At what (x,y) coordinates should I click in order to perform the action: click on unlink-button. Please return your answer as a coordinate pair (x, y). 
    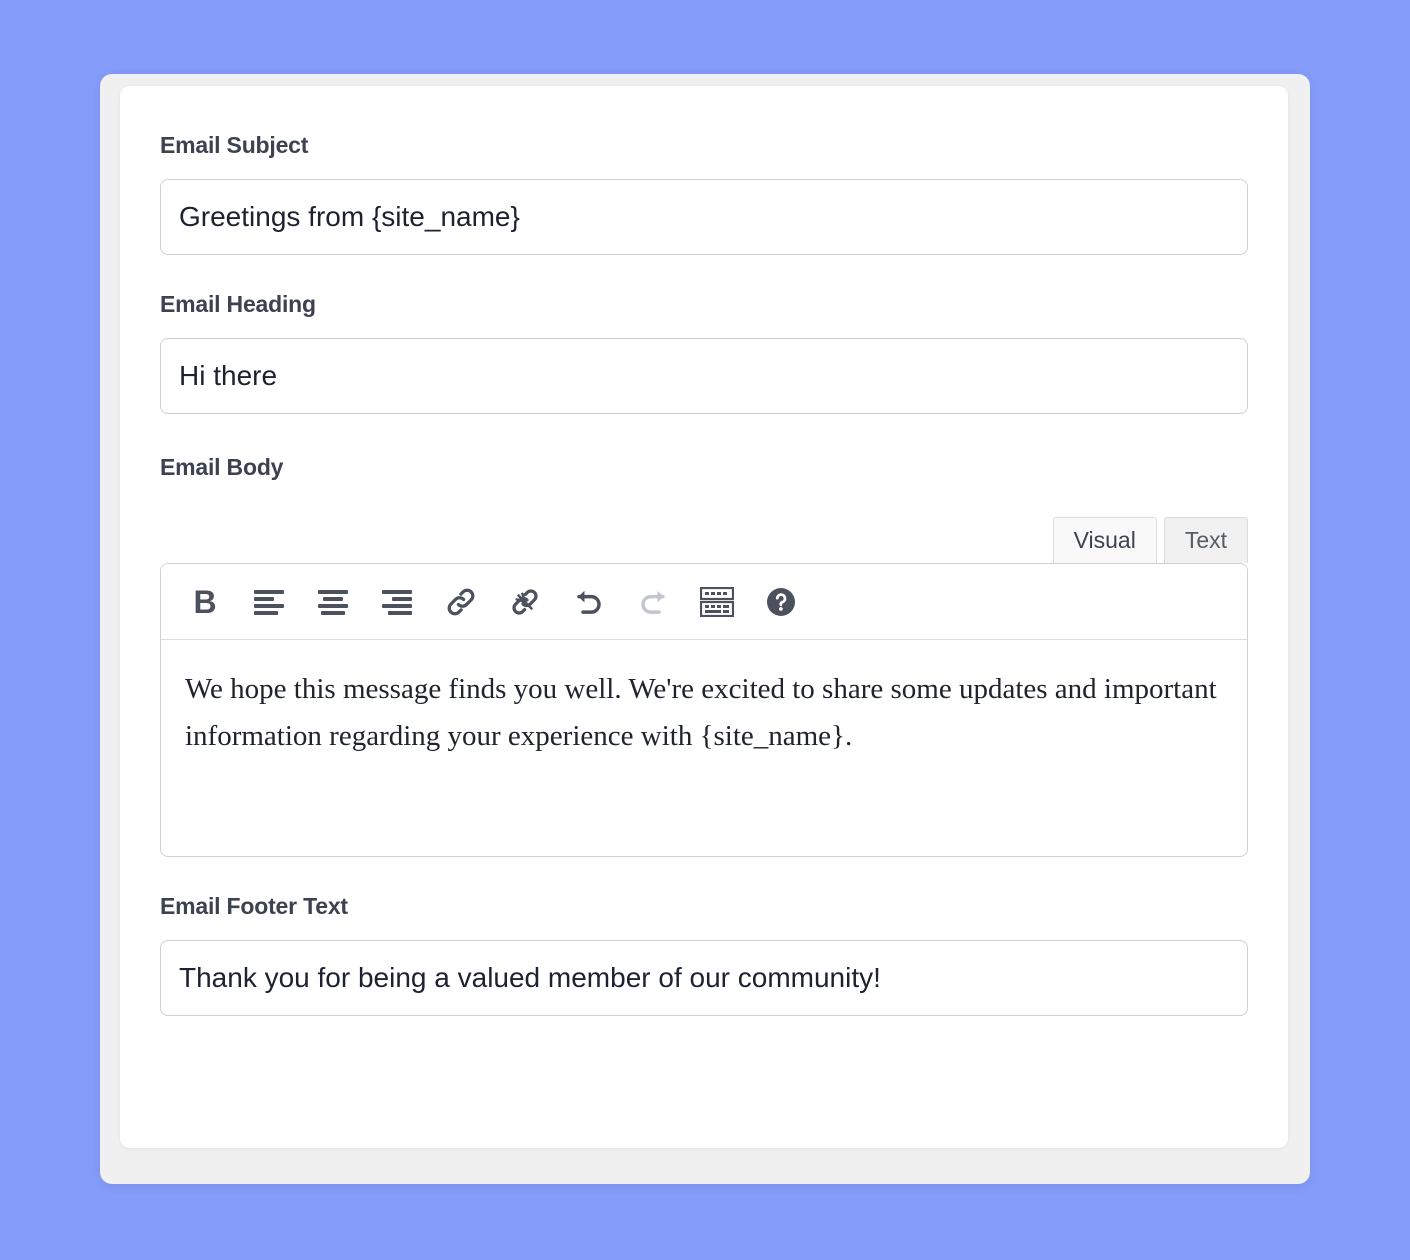
    Looking at the image, I should click on (525, 602).